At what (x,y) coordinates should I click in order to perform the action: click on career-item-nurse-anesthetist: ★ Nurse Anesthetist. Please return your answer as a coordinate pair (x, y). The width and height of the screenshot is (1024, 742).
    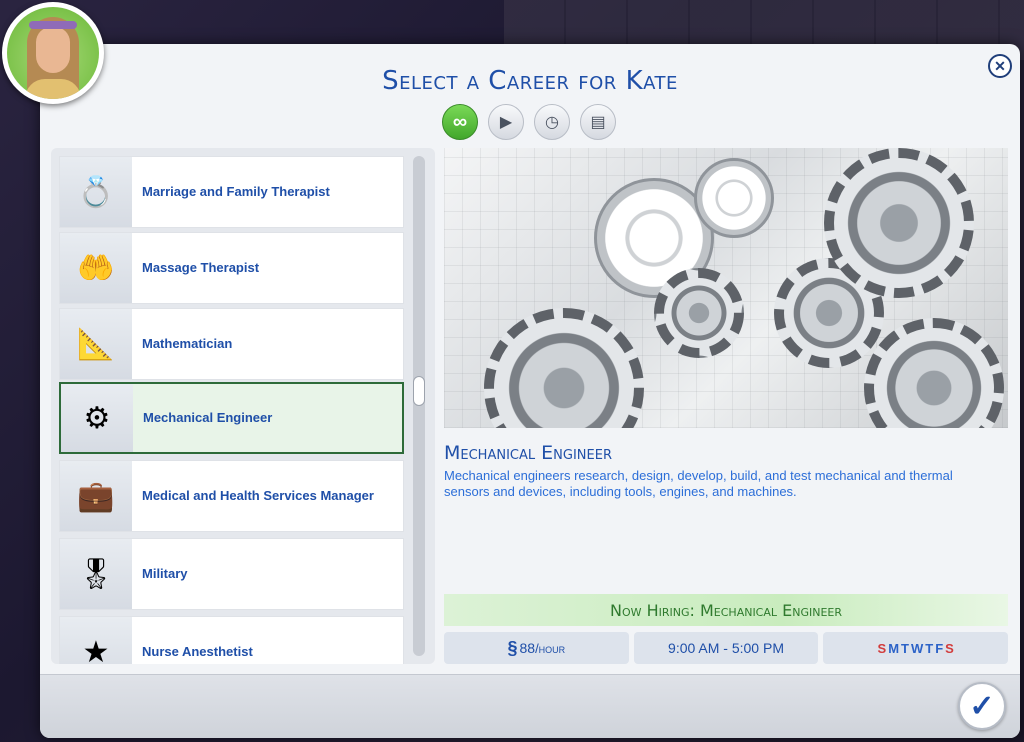
    Looking at the image, I should click on (231, 640).